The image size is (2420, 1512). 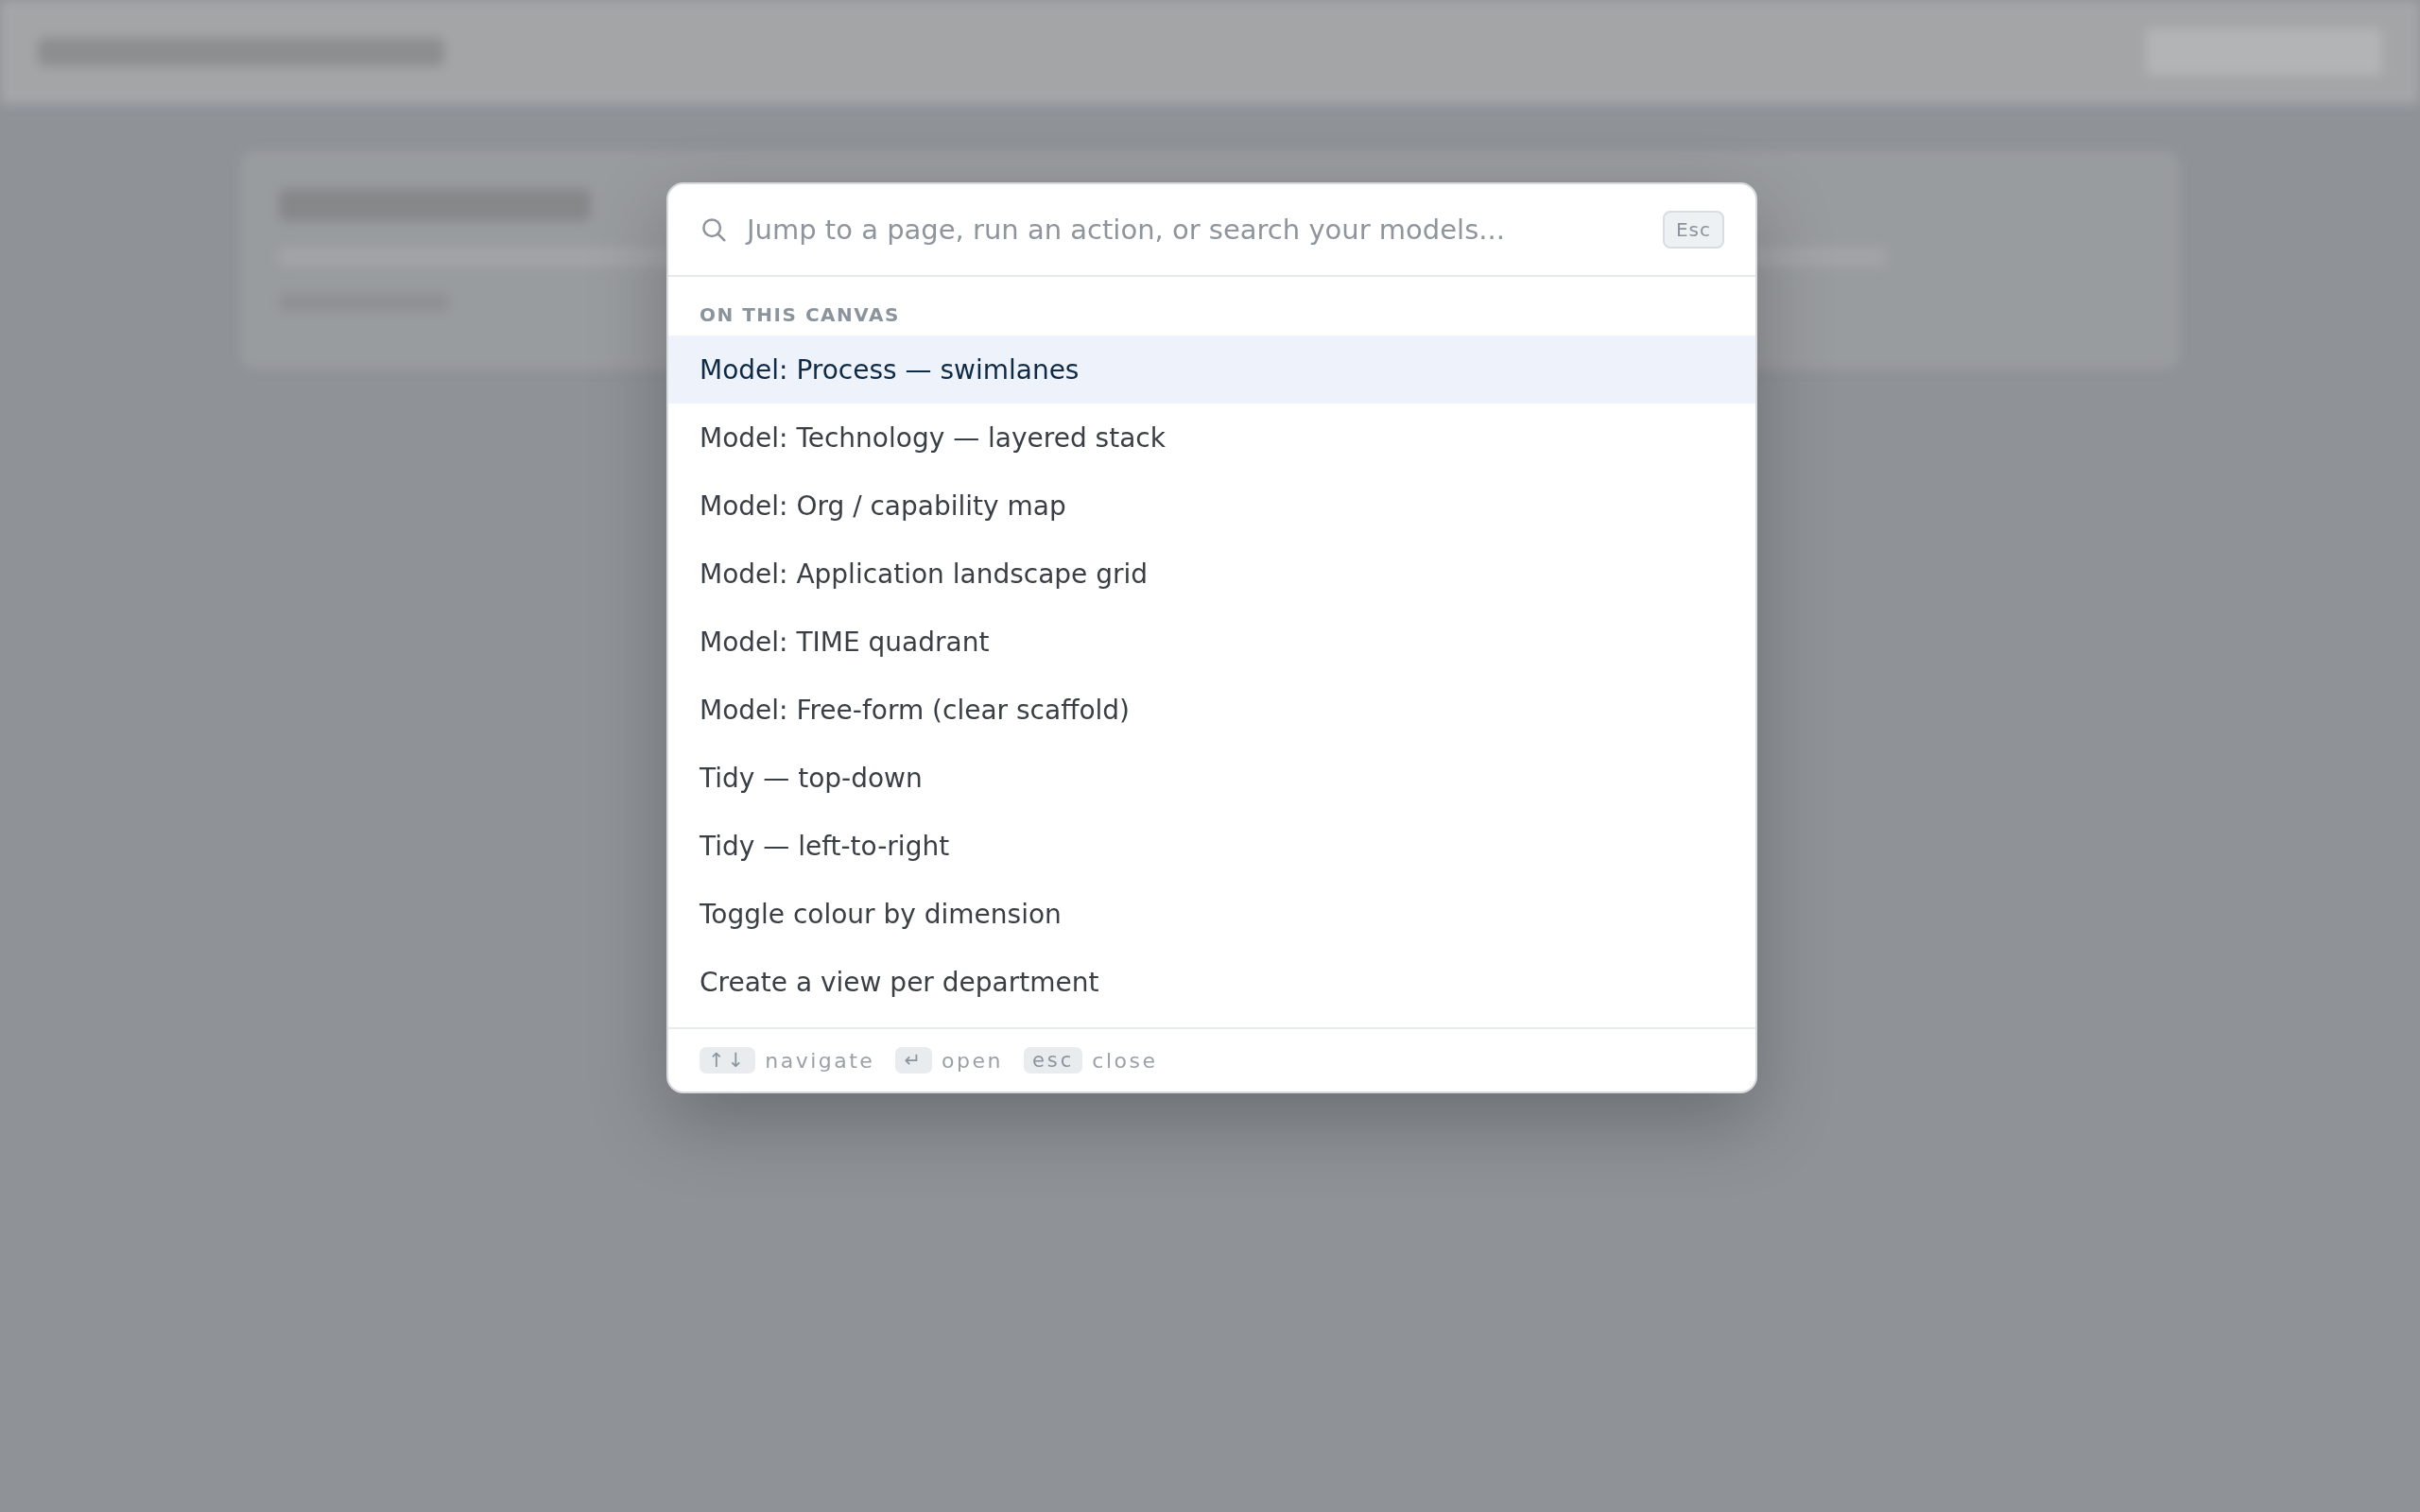 I want to click on command-item: Model: Application landscape grid, so click(x=1211, y=574).